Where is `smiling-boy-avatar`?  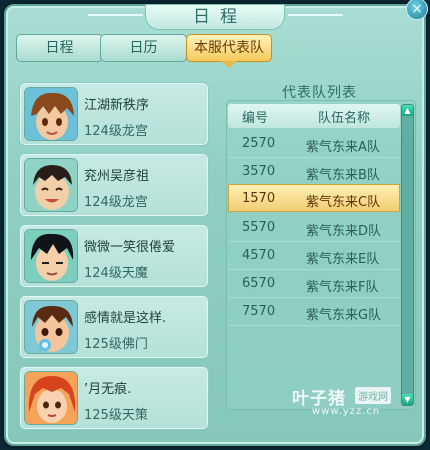 smiling-boy-avatar is located at coordinates (51, 185).